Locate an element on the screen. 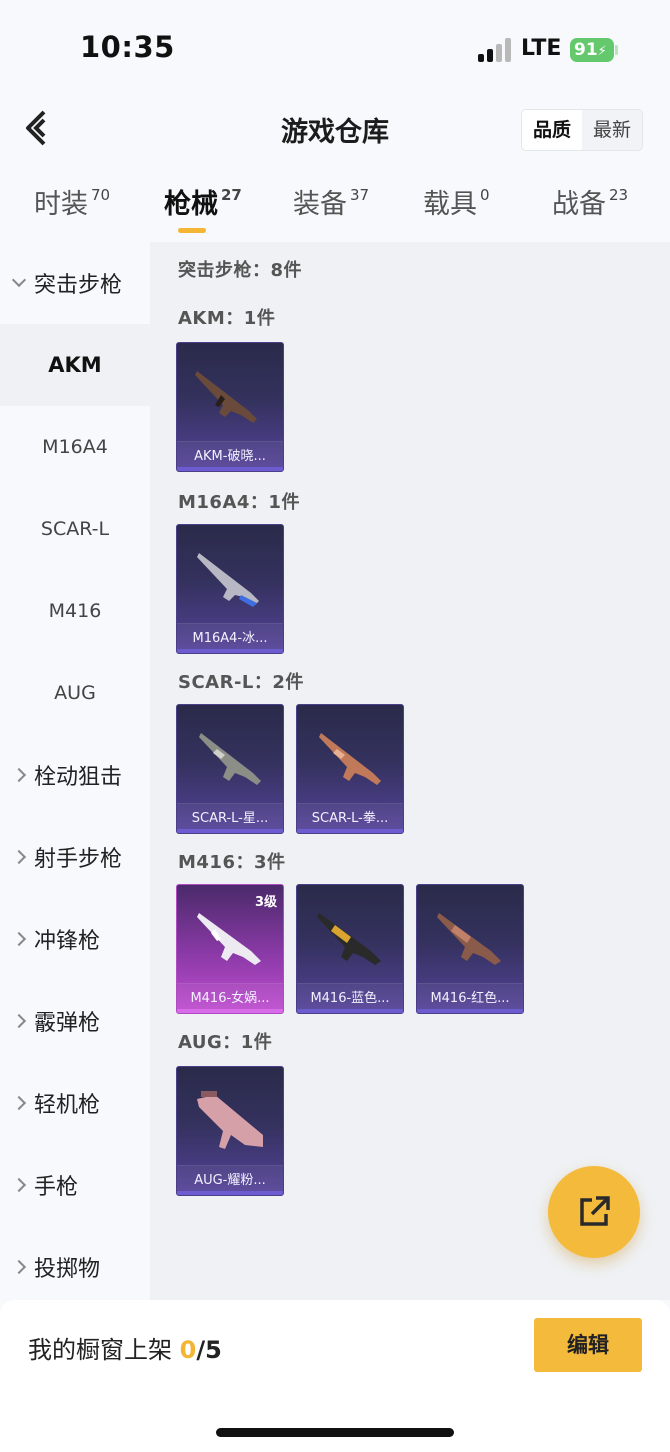 The width and height of the screenshot is (670, 1452). sidebar-group-label: 栓动狙击 is located at coordinates (78, 777).